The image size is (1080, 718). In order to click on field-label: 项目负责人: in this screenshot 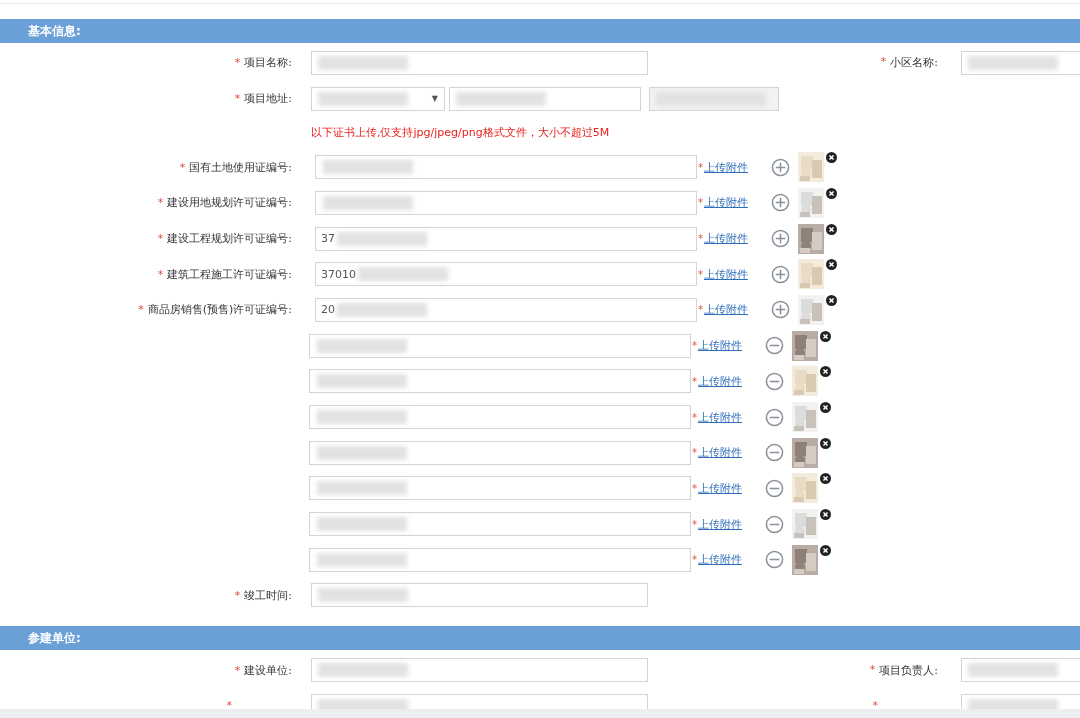, I will do `click(908, 670)`.